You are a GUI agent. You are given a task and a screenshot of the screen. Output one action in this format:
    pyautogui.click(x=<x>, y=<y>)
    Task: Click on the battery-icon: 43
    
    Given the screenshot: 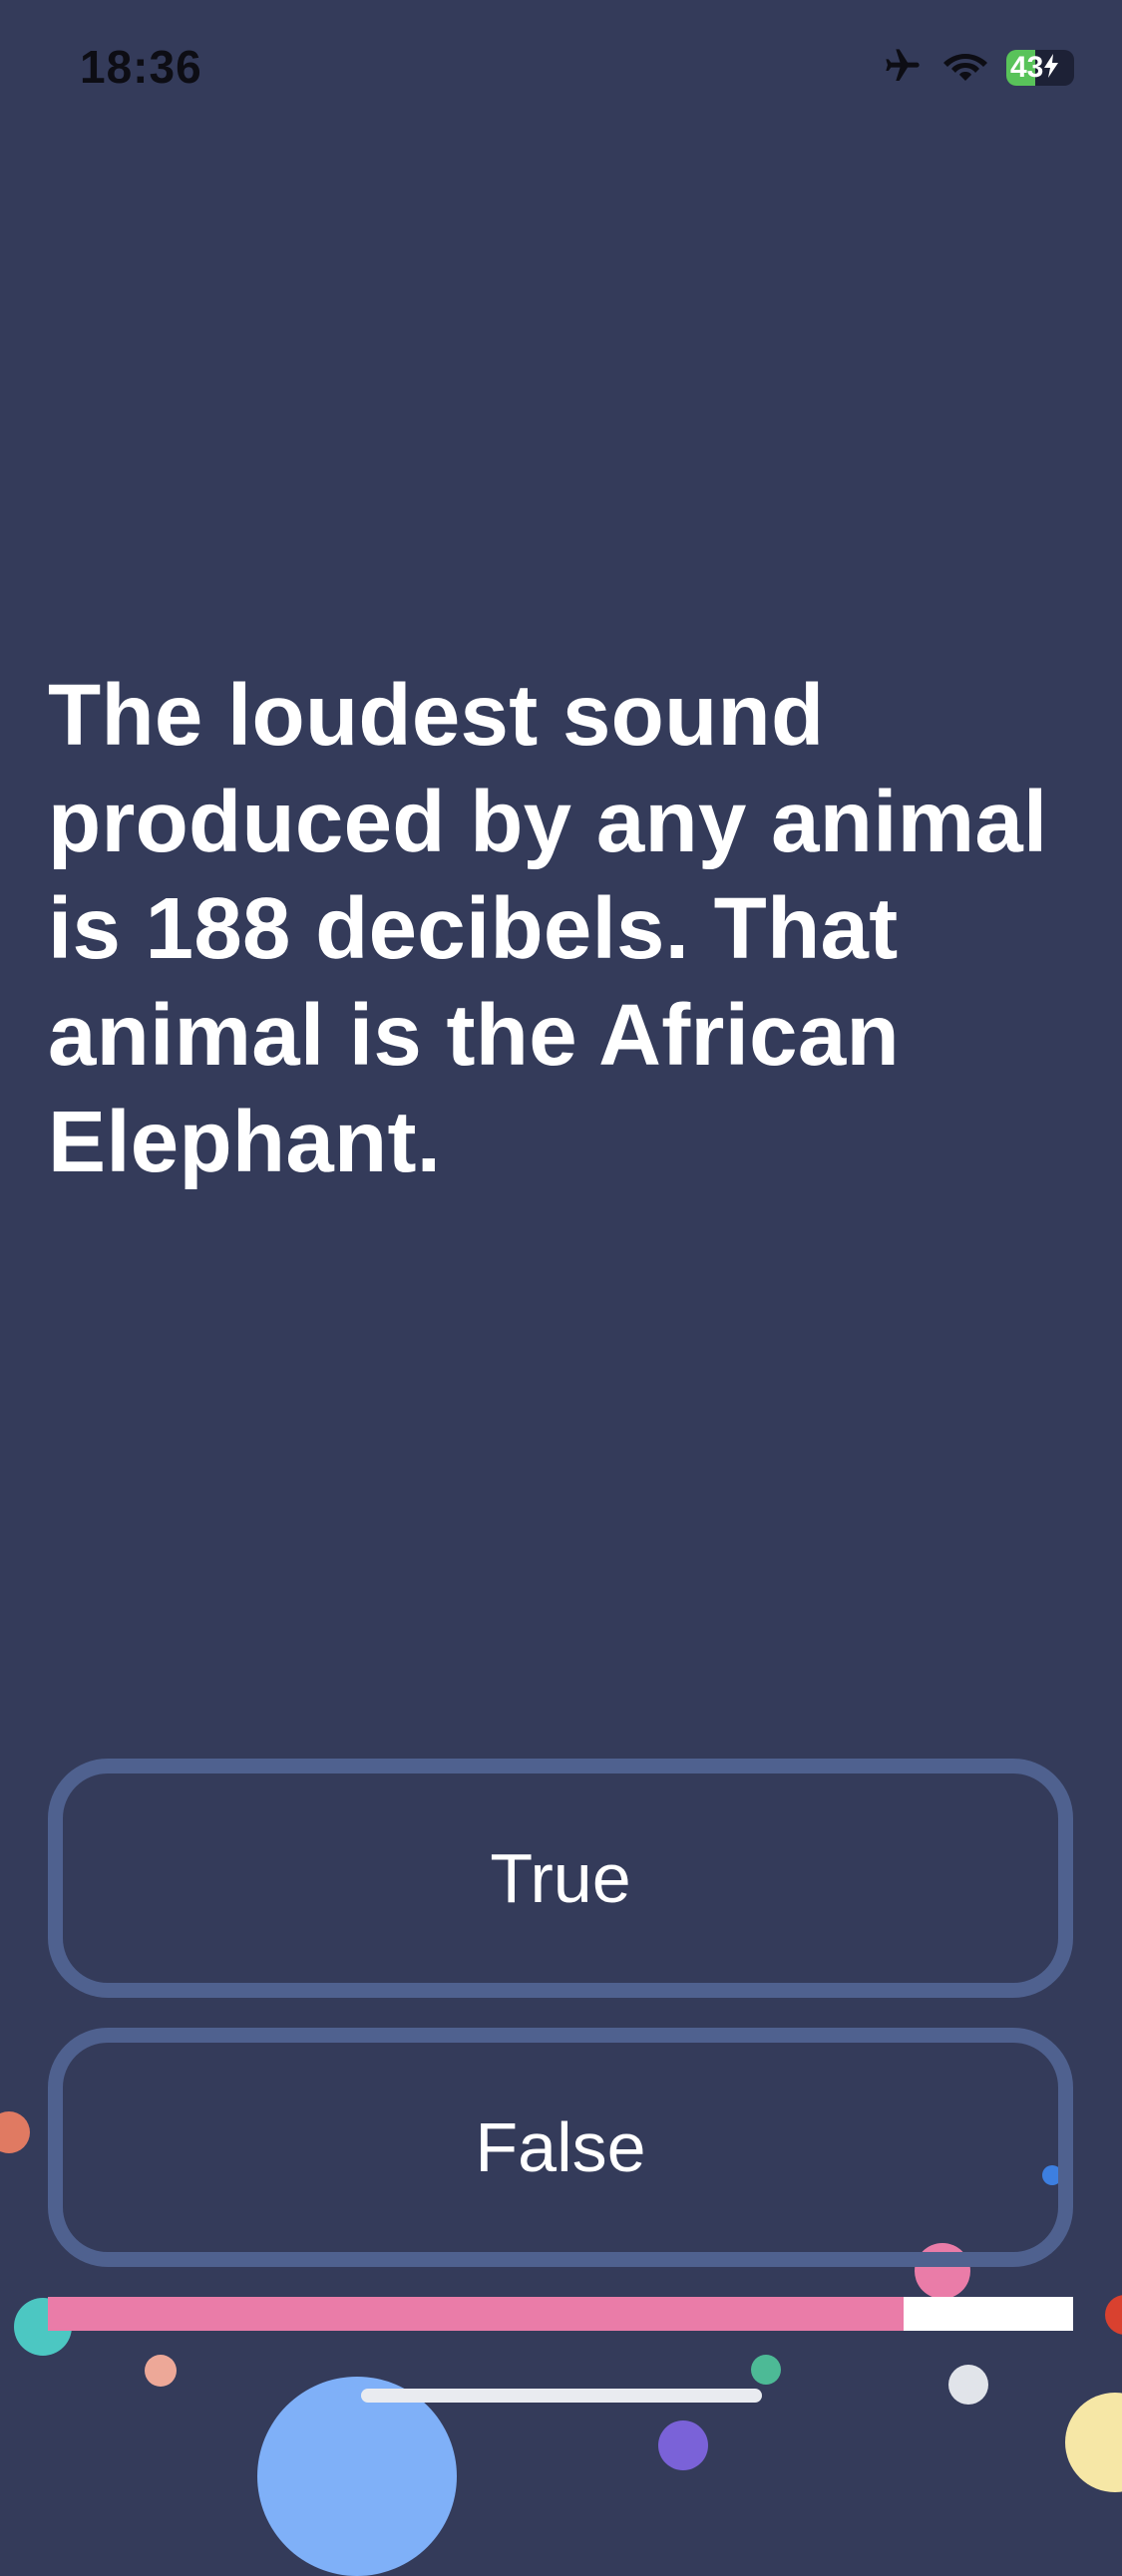 What is the action you would take?
    pyautogui.click(x=1040, y=68)
    